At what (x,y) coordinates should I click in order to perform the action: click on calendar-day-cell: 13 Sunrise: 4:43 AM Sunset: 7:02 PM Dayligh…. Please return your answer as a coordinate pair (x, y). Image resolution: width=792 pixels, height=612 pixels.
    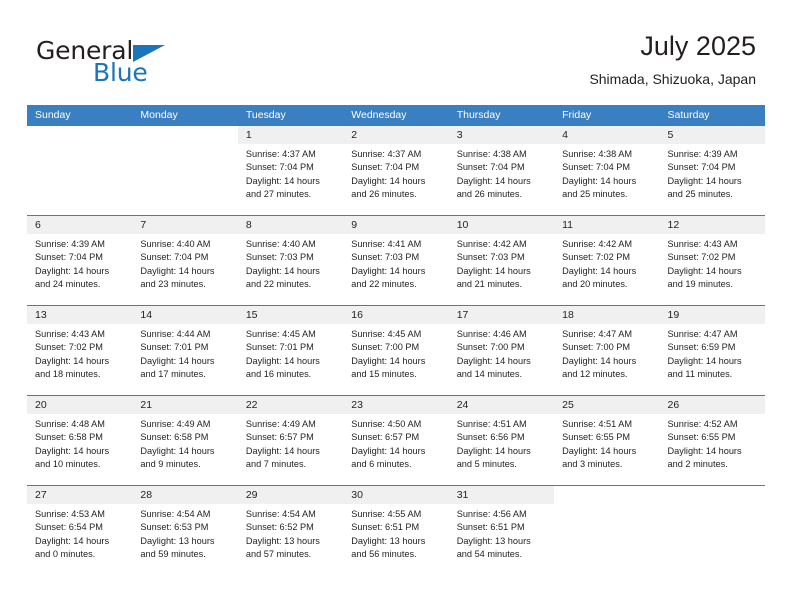
    Looking at the image, I should click on (80, 350).